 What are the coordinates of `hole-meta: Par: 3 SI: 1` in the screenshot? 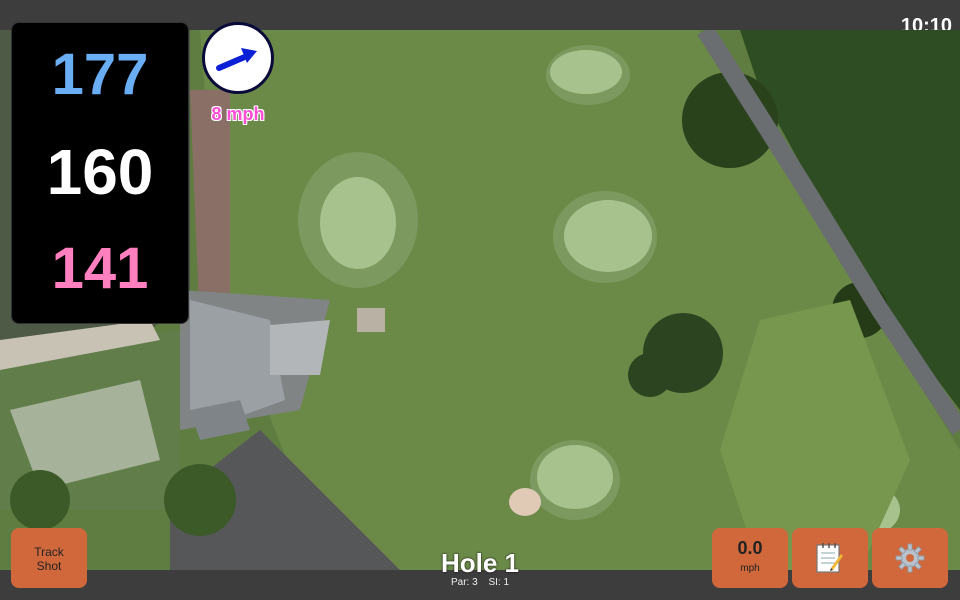 It's located at (480, 582).